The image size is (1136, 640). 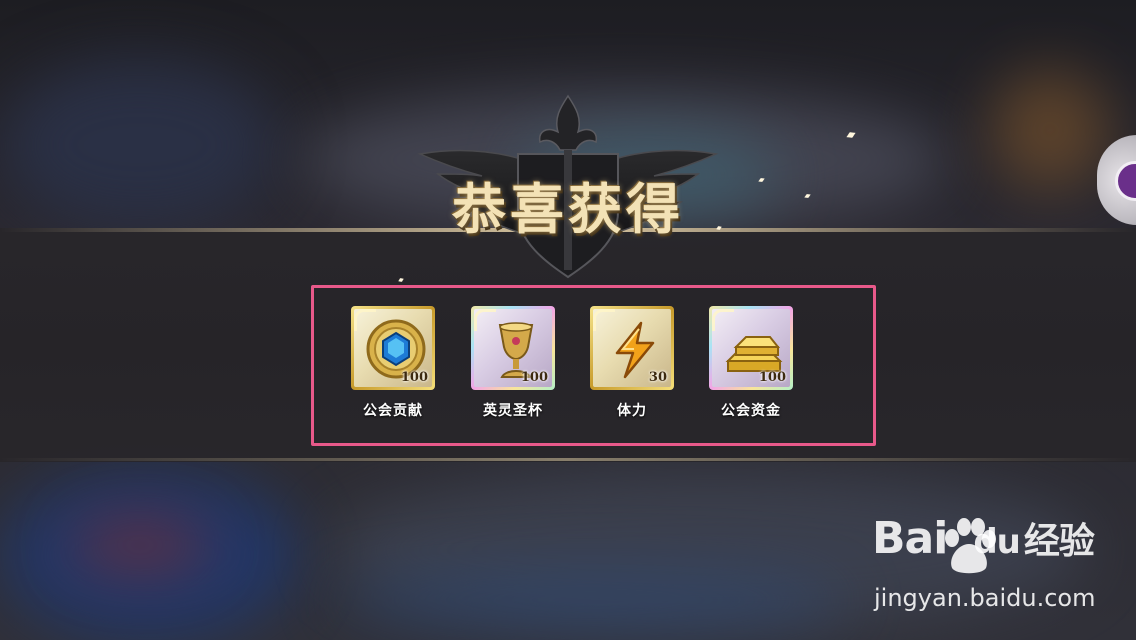 What do you see at coordinates (513, 411) in the screenshot?
I see `reward-label: 英灵圣杯` at bounding box center [513, 411].